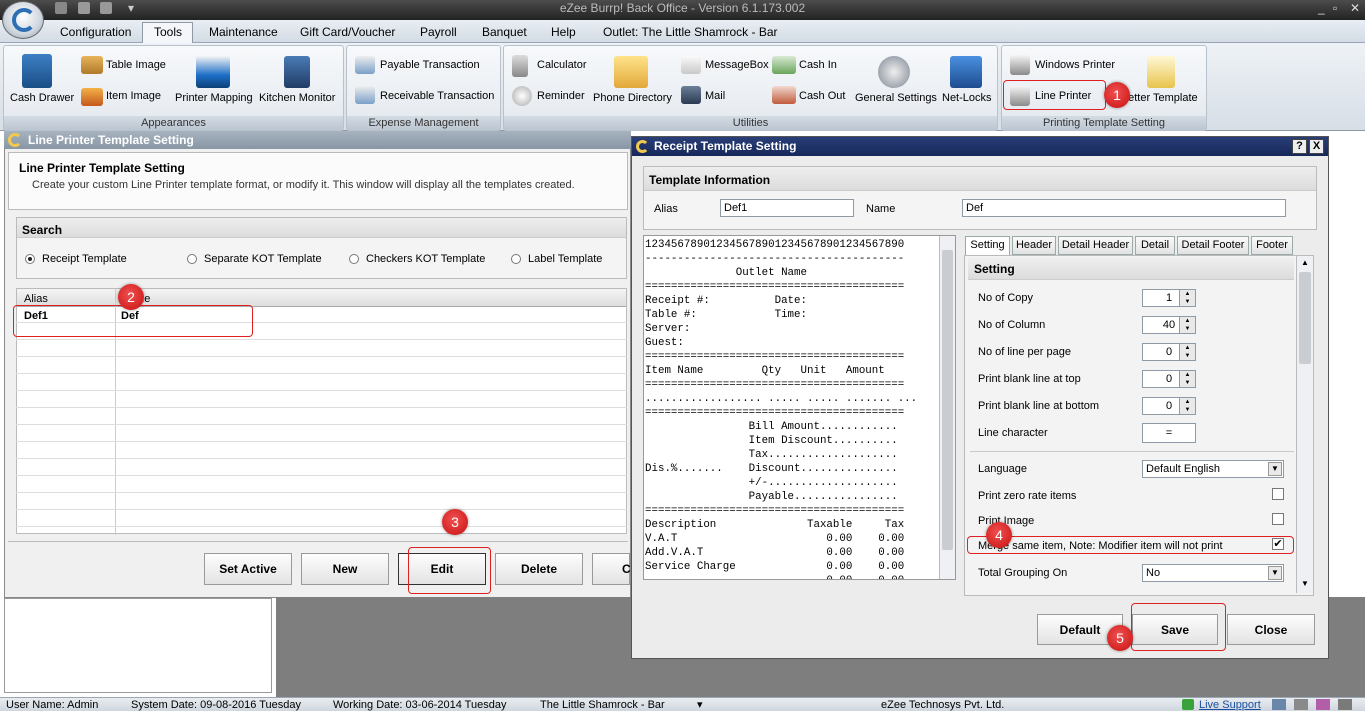 This screenshot has height=712, width=1365. I want to click on window-logo-icon, so click(15, 140).